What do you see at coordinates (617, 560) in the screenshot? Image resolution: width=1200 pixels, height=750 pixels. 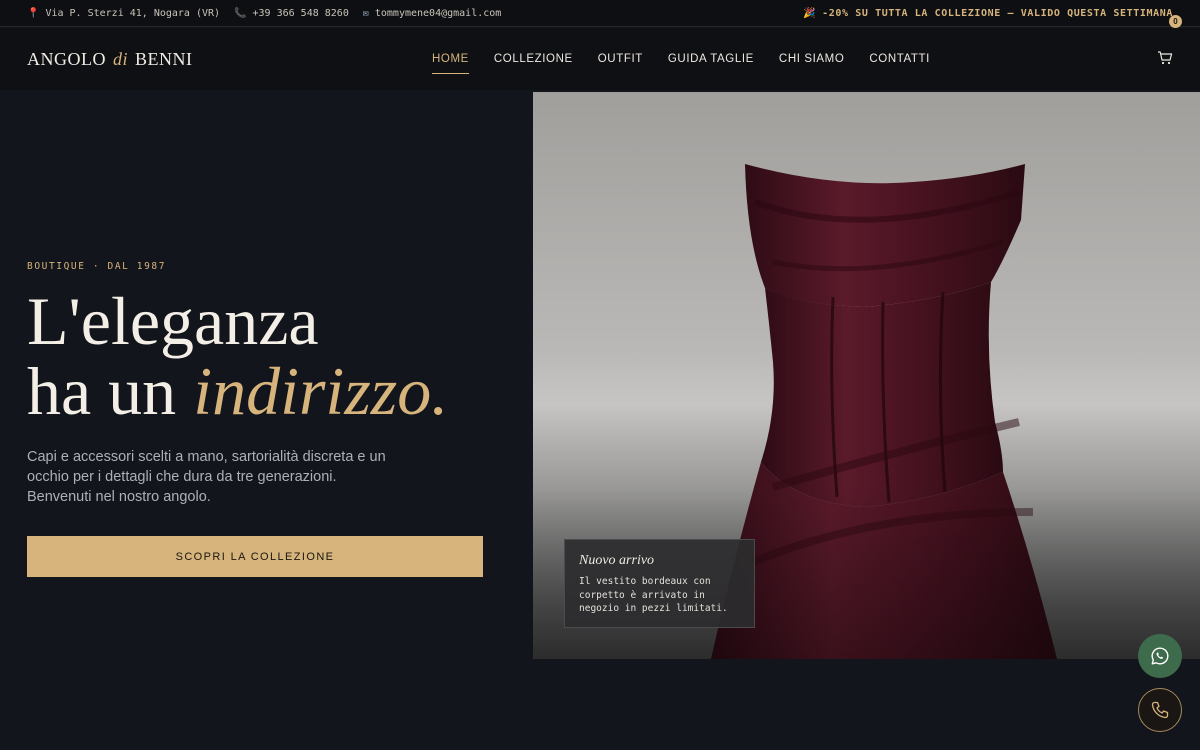 I see `new-arrival-title: Nuovo arrivo` at bounding box center [617, 560].